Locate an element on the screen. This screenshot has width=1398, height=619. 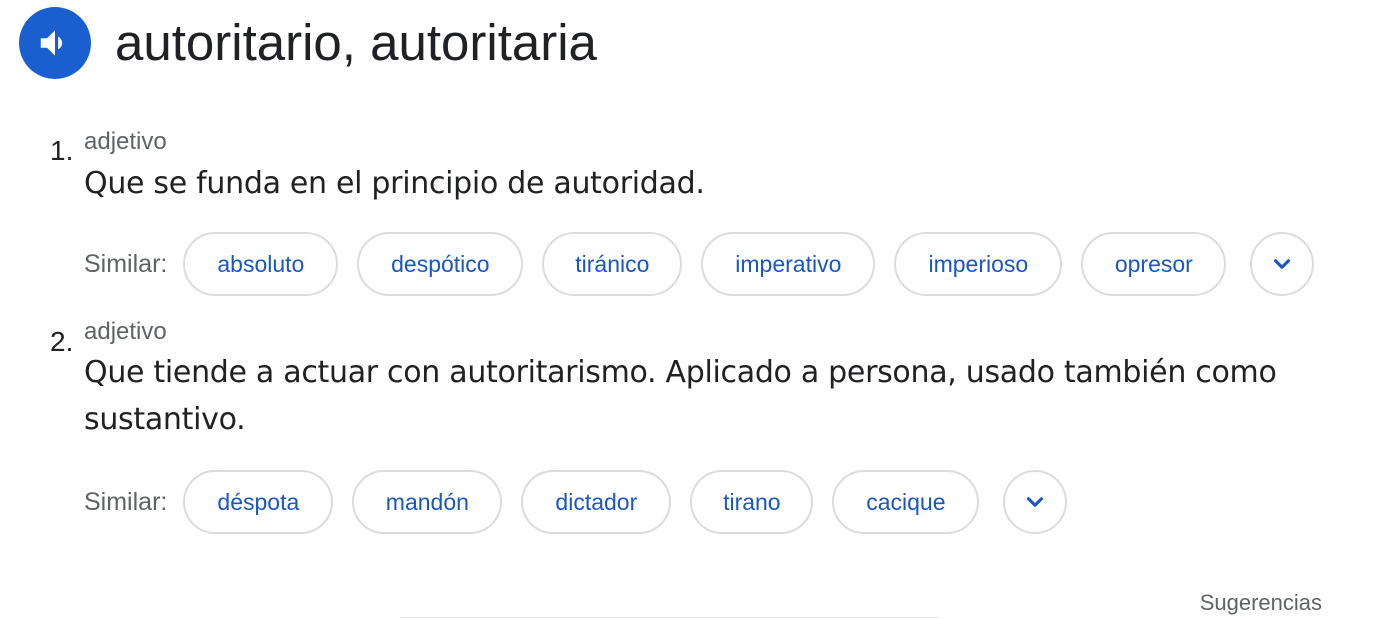
similar-chip: absoluto is located at coordinates (261, 264).